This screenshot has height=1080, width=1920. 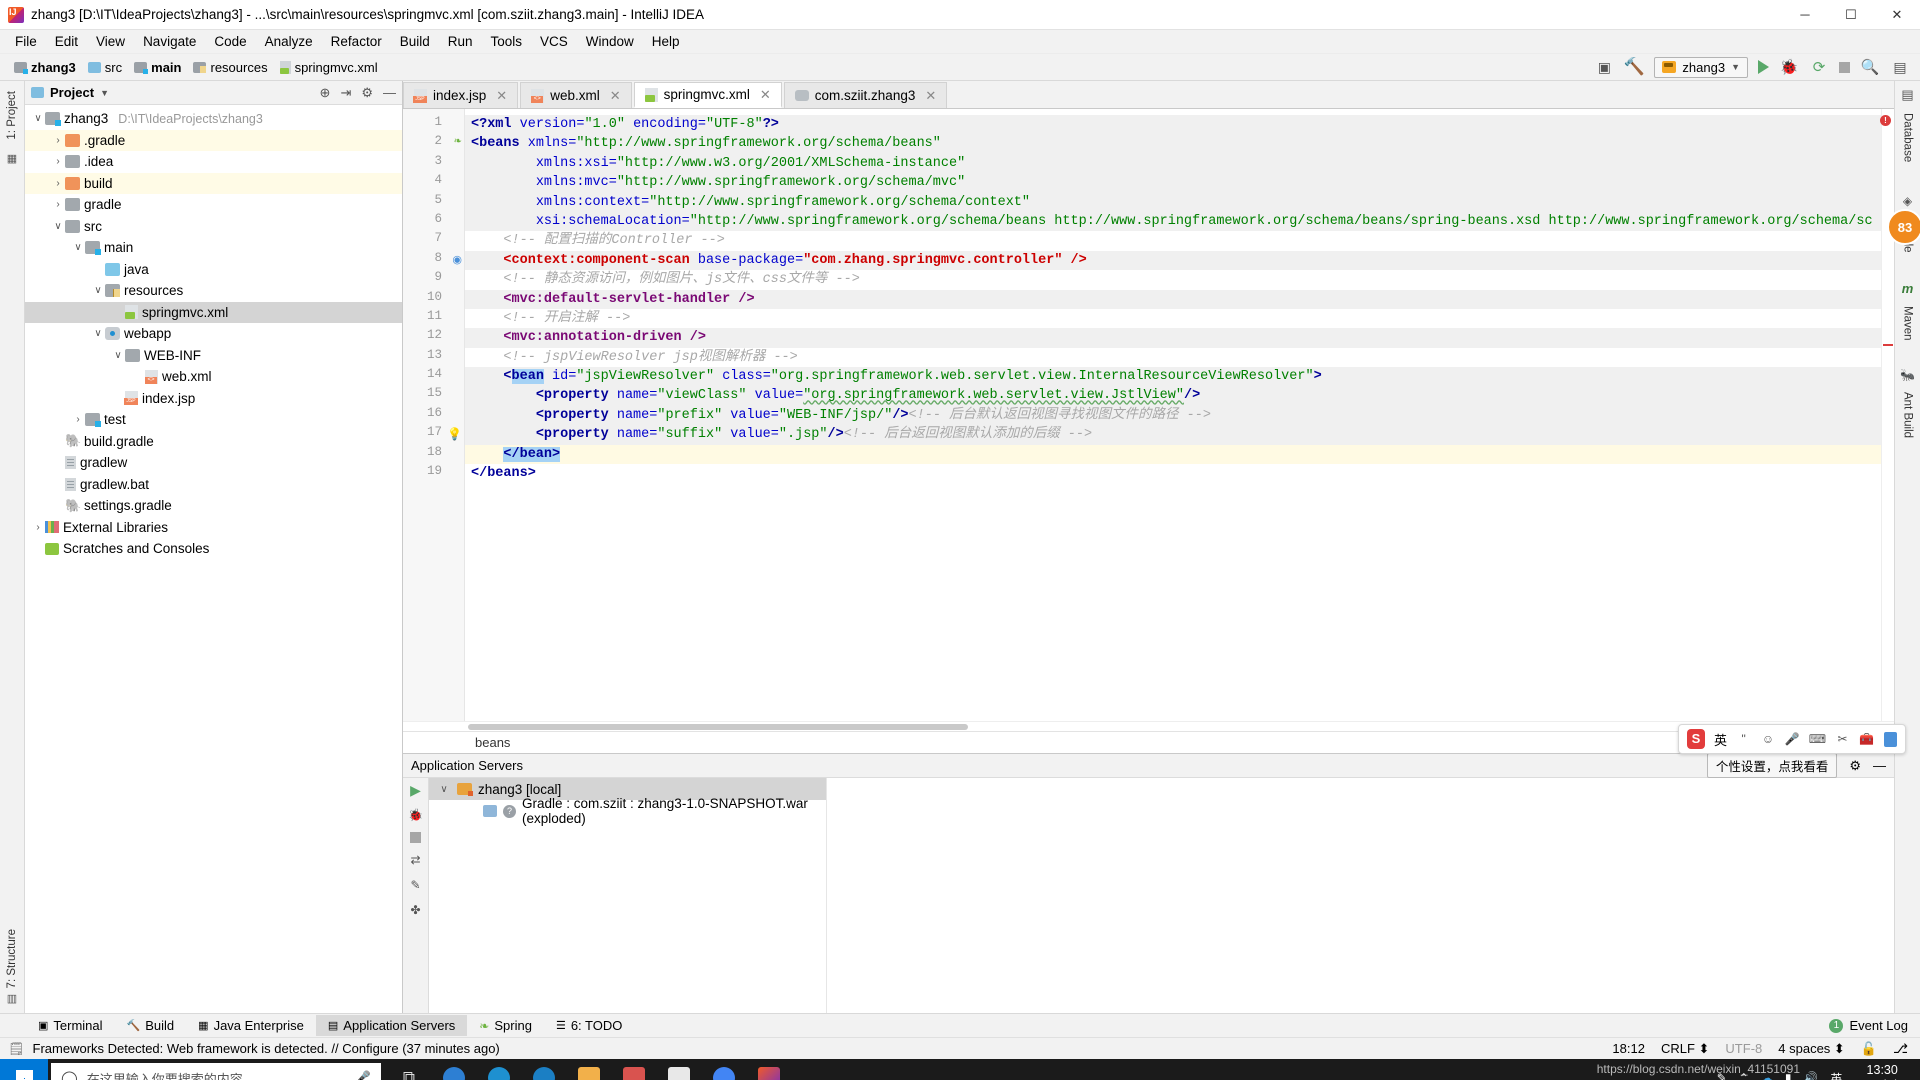 What do you see at coordinates (26, 41) in the screenshot?
I see `menu-file: File` at bounding box center [26, 41].